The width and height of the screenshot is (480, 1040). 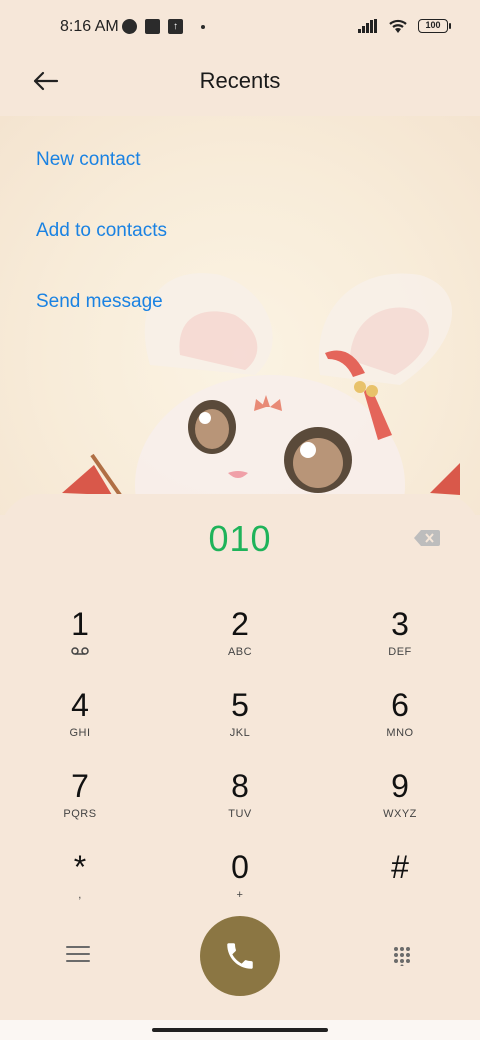 I want to click on key-5: 5 JKL, so click(x=240, y=722).